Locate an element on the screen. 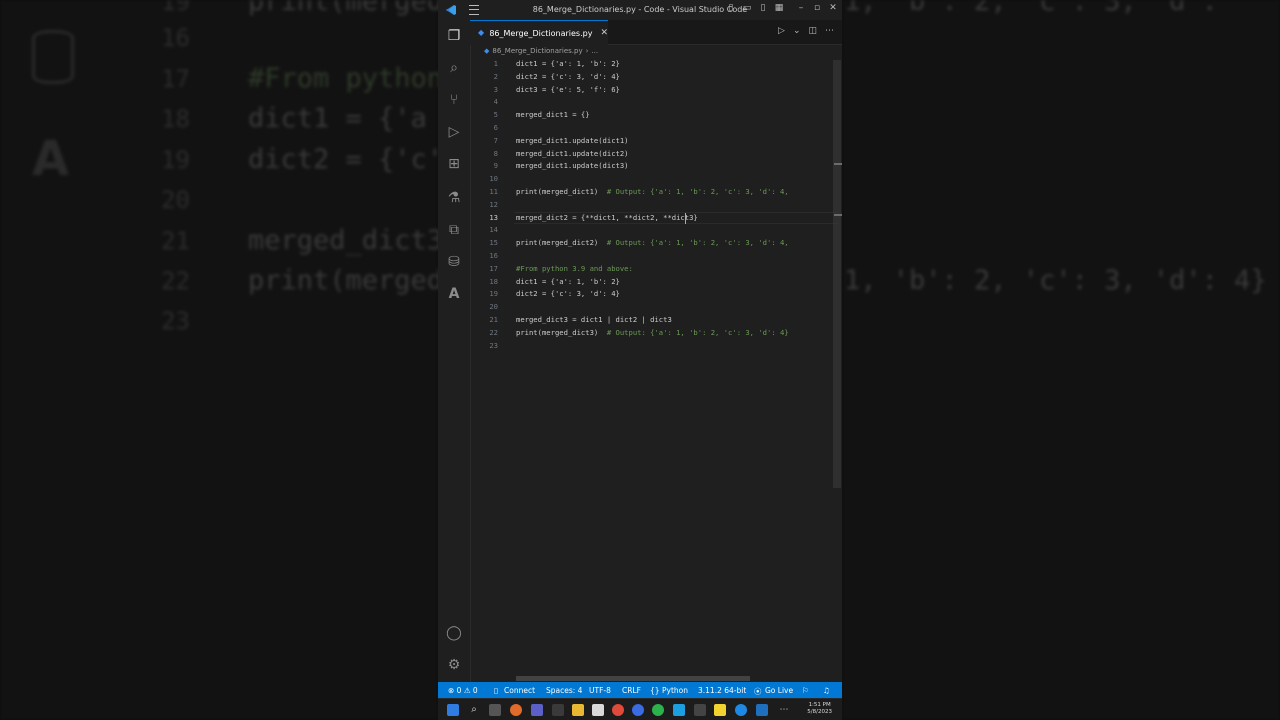 This screenshot has height=720, width=1280. code-line: 6 is located at coordinates (656, 128).